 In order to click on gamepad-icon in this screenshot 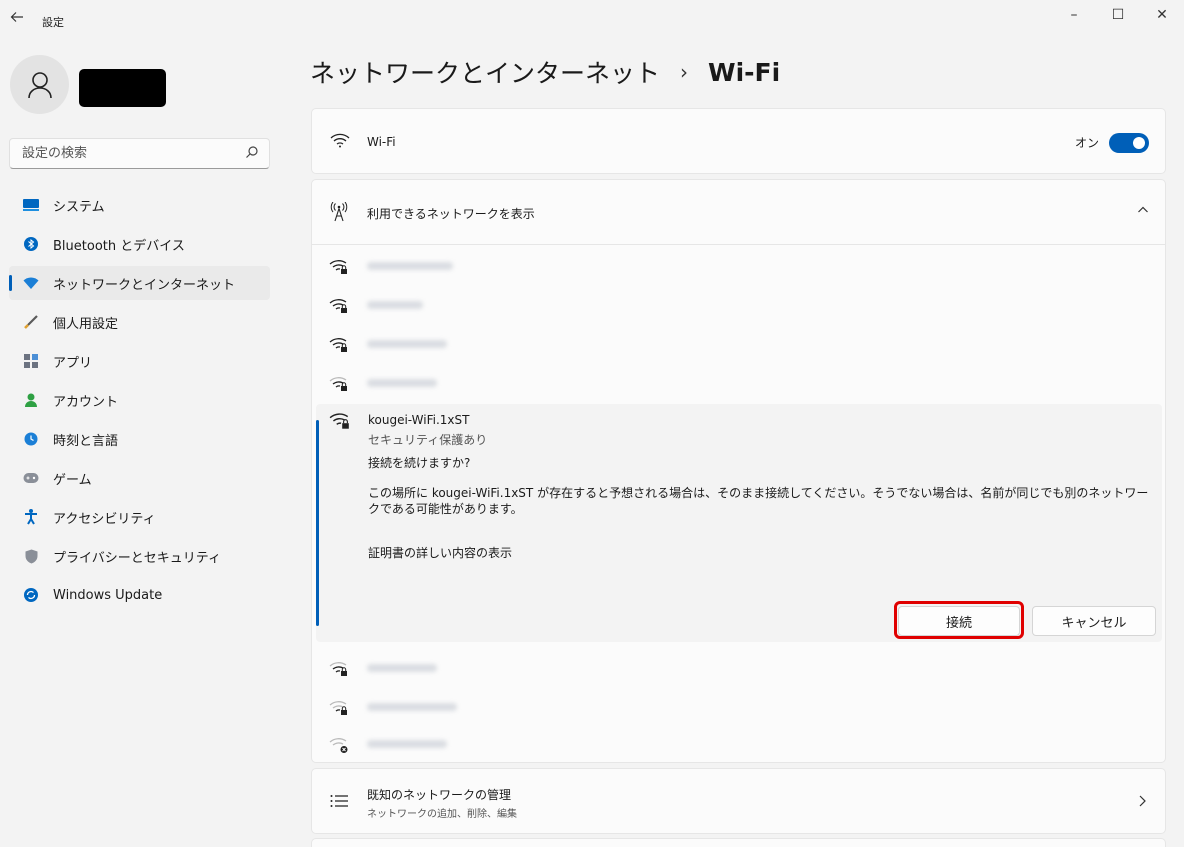, I will do `click(31, 478)`.